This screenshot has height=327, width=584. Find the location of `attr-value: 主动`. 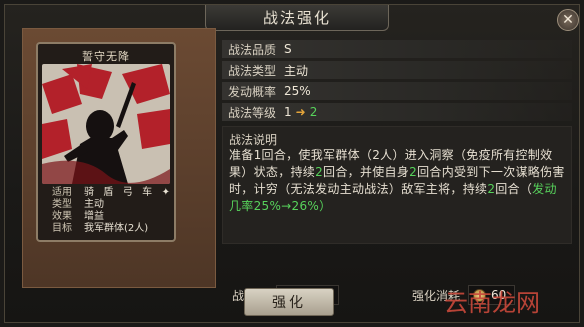

attr-value: 主动 is located at coordinates (94, 204).